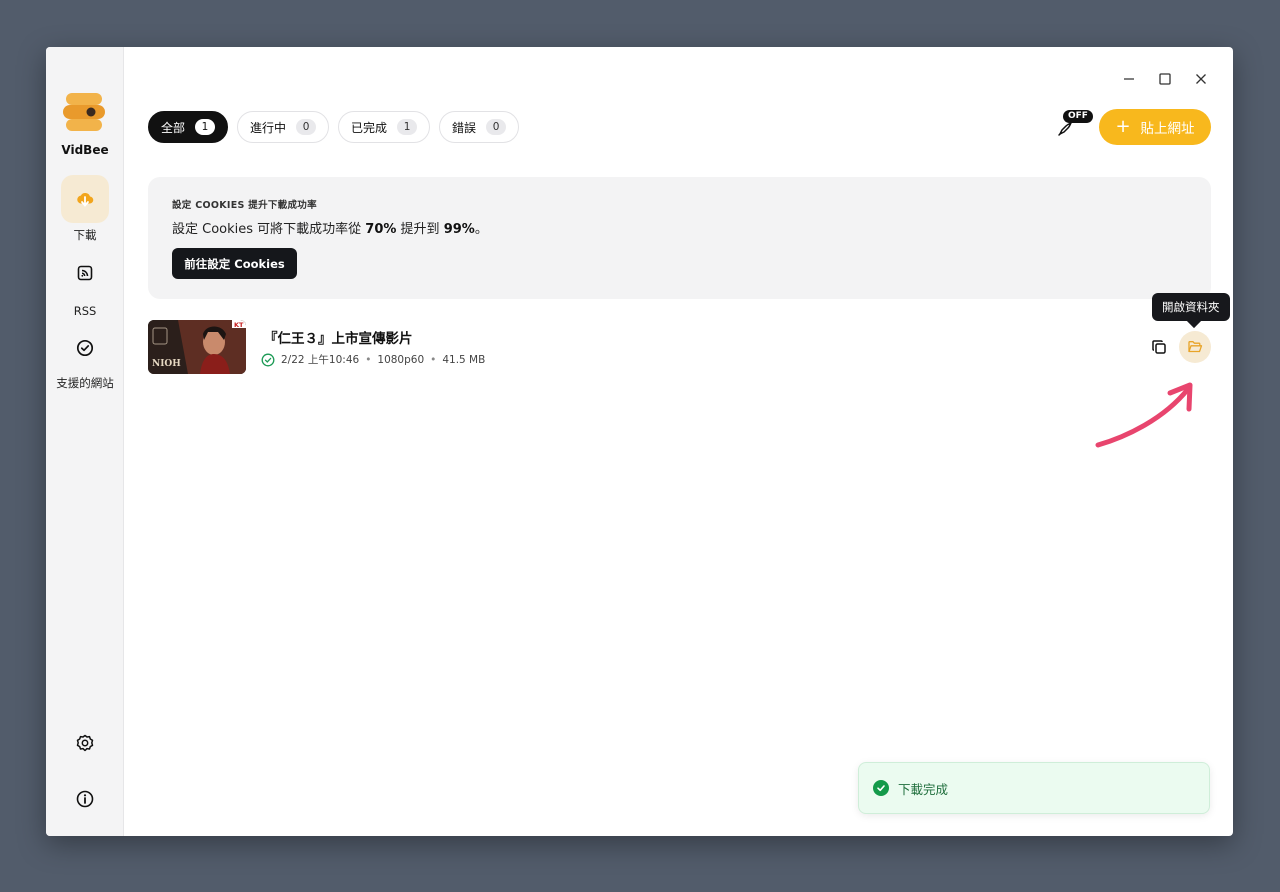 The image size is (1280, 892). What do you see at coordinates (464, 127) in the screenshot?
I see `tab-label: 錯誤` at bounding box center [464, 127].